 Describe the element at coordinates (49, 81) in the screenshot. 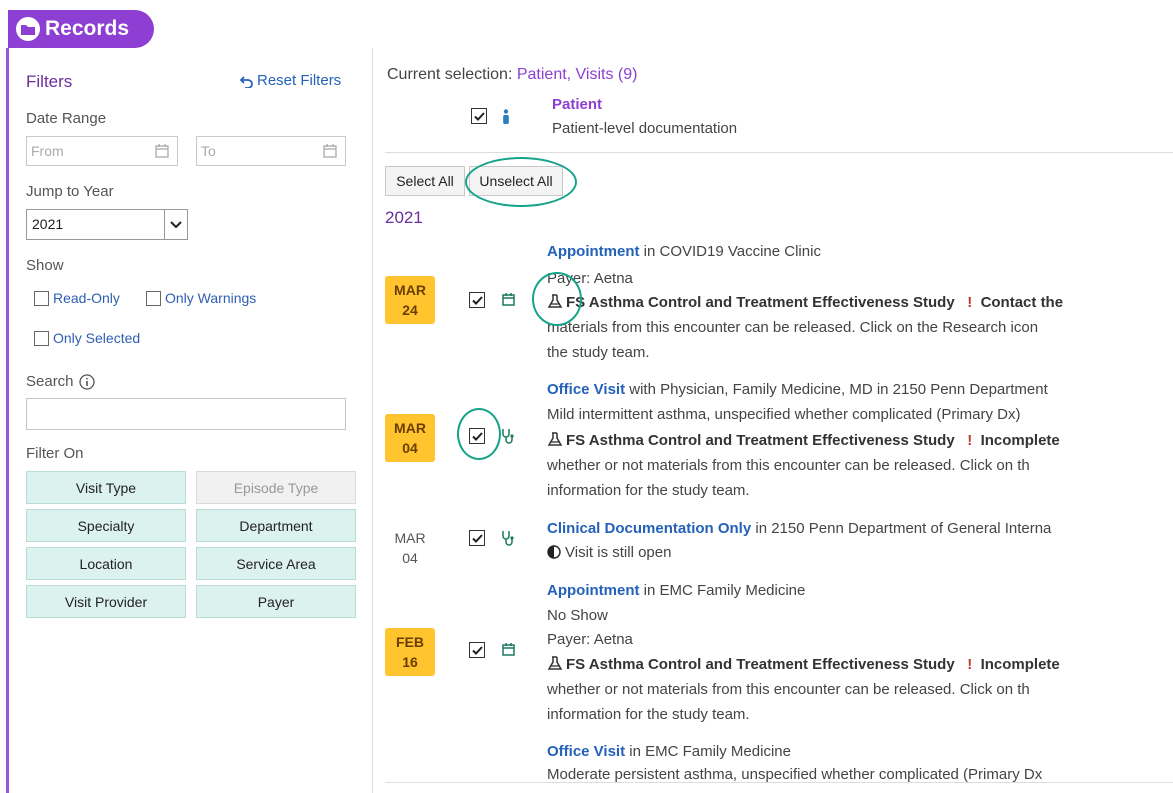

I see `filters-title: Filters` at that location.